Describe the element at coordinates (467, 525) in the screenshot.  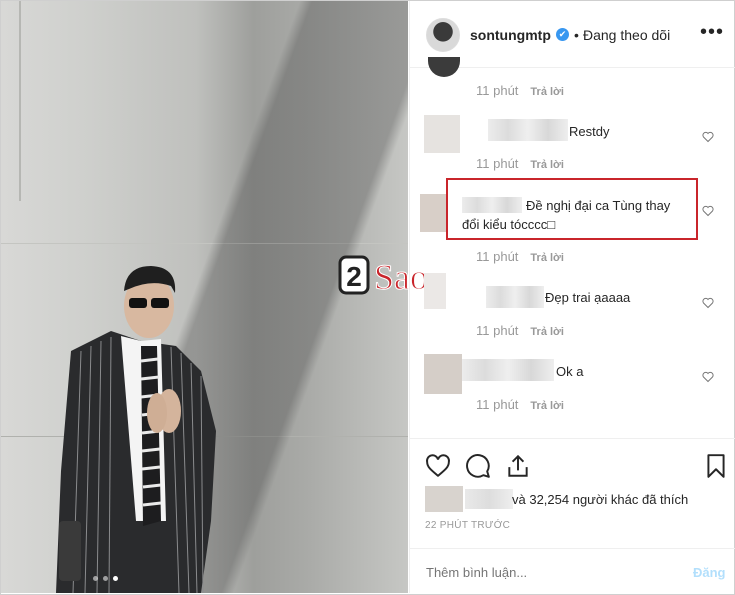
I see `post-timestamp: 22 PHÚT TRƯỚC` at that location.